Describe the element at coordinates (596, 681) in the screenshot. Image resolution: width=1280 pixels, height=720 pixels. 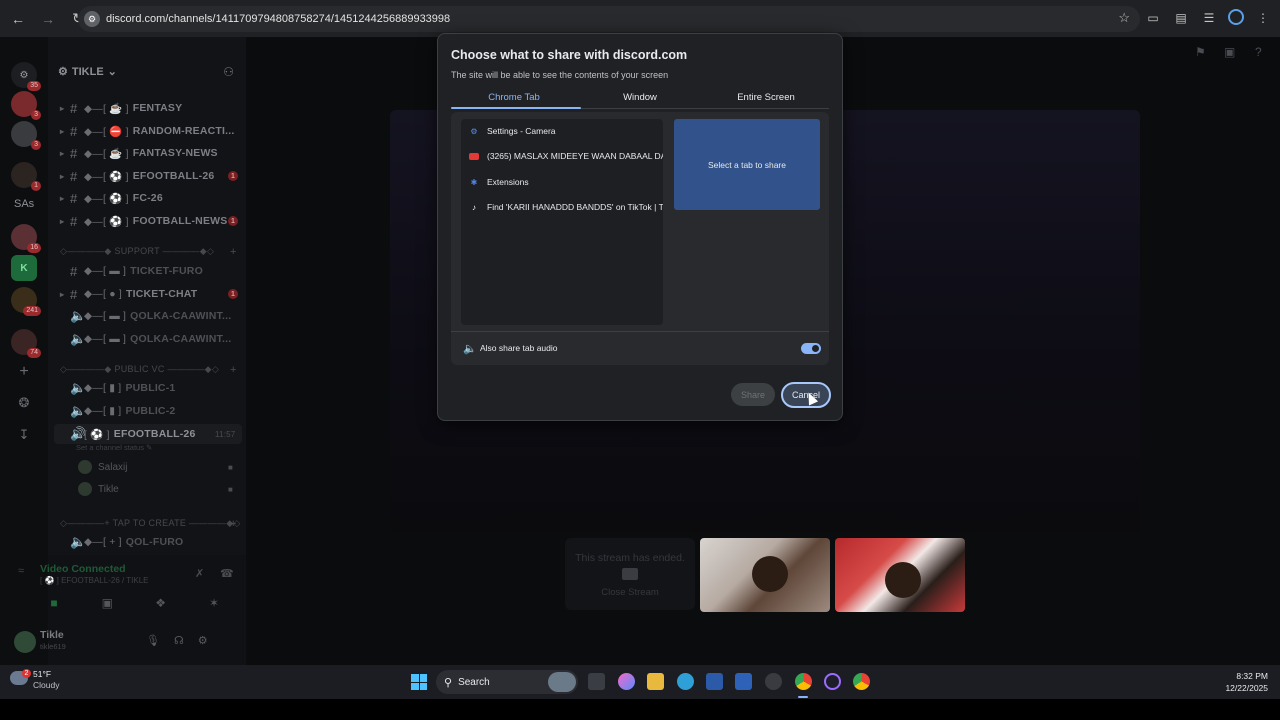
I see `task-view-icon` at that location.